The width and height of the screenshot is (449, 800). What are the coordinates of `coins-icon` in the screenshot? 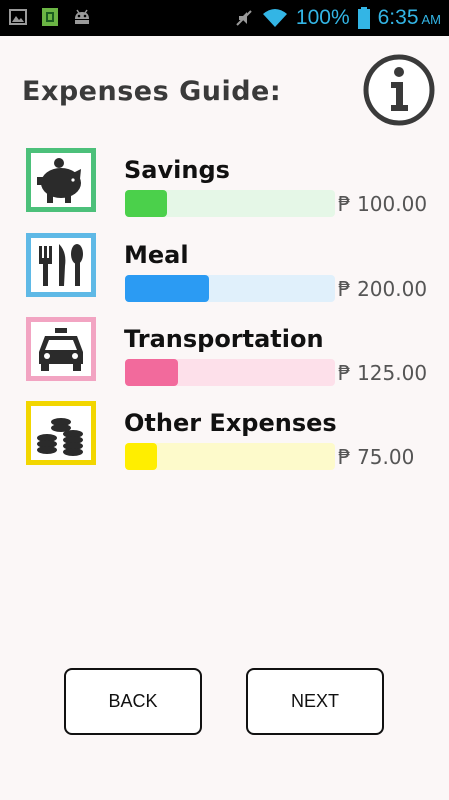 It's located at (60, 437).